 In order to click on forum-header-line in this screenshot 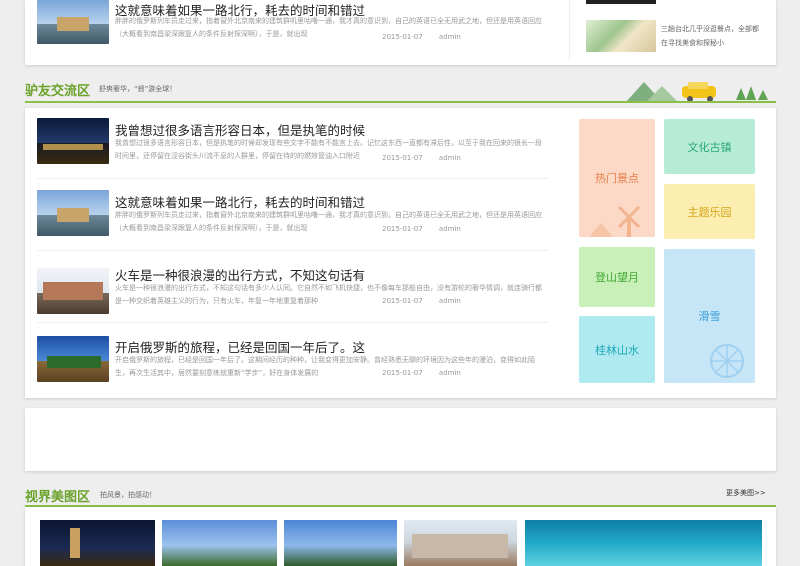, I will do `click(400, 102)`.